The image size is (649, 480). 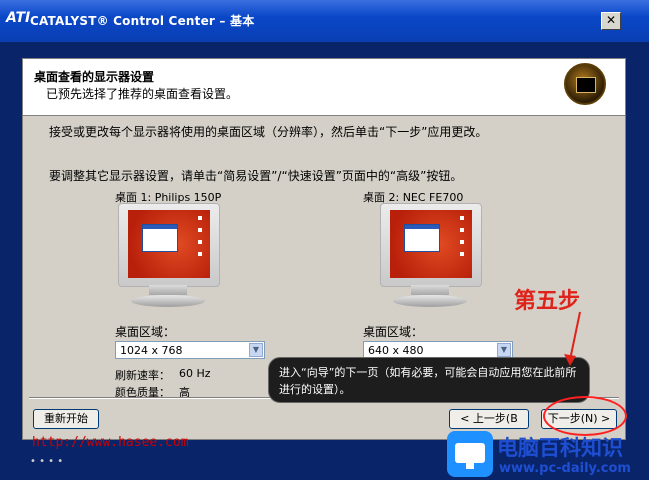 I want to click on instruction-text-1: 接受或更改每个显示器将使用的桌面区域（分辨率），然后单击“下一步”应用更改。, so click(x=268, y=132).